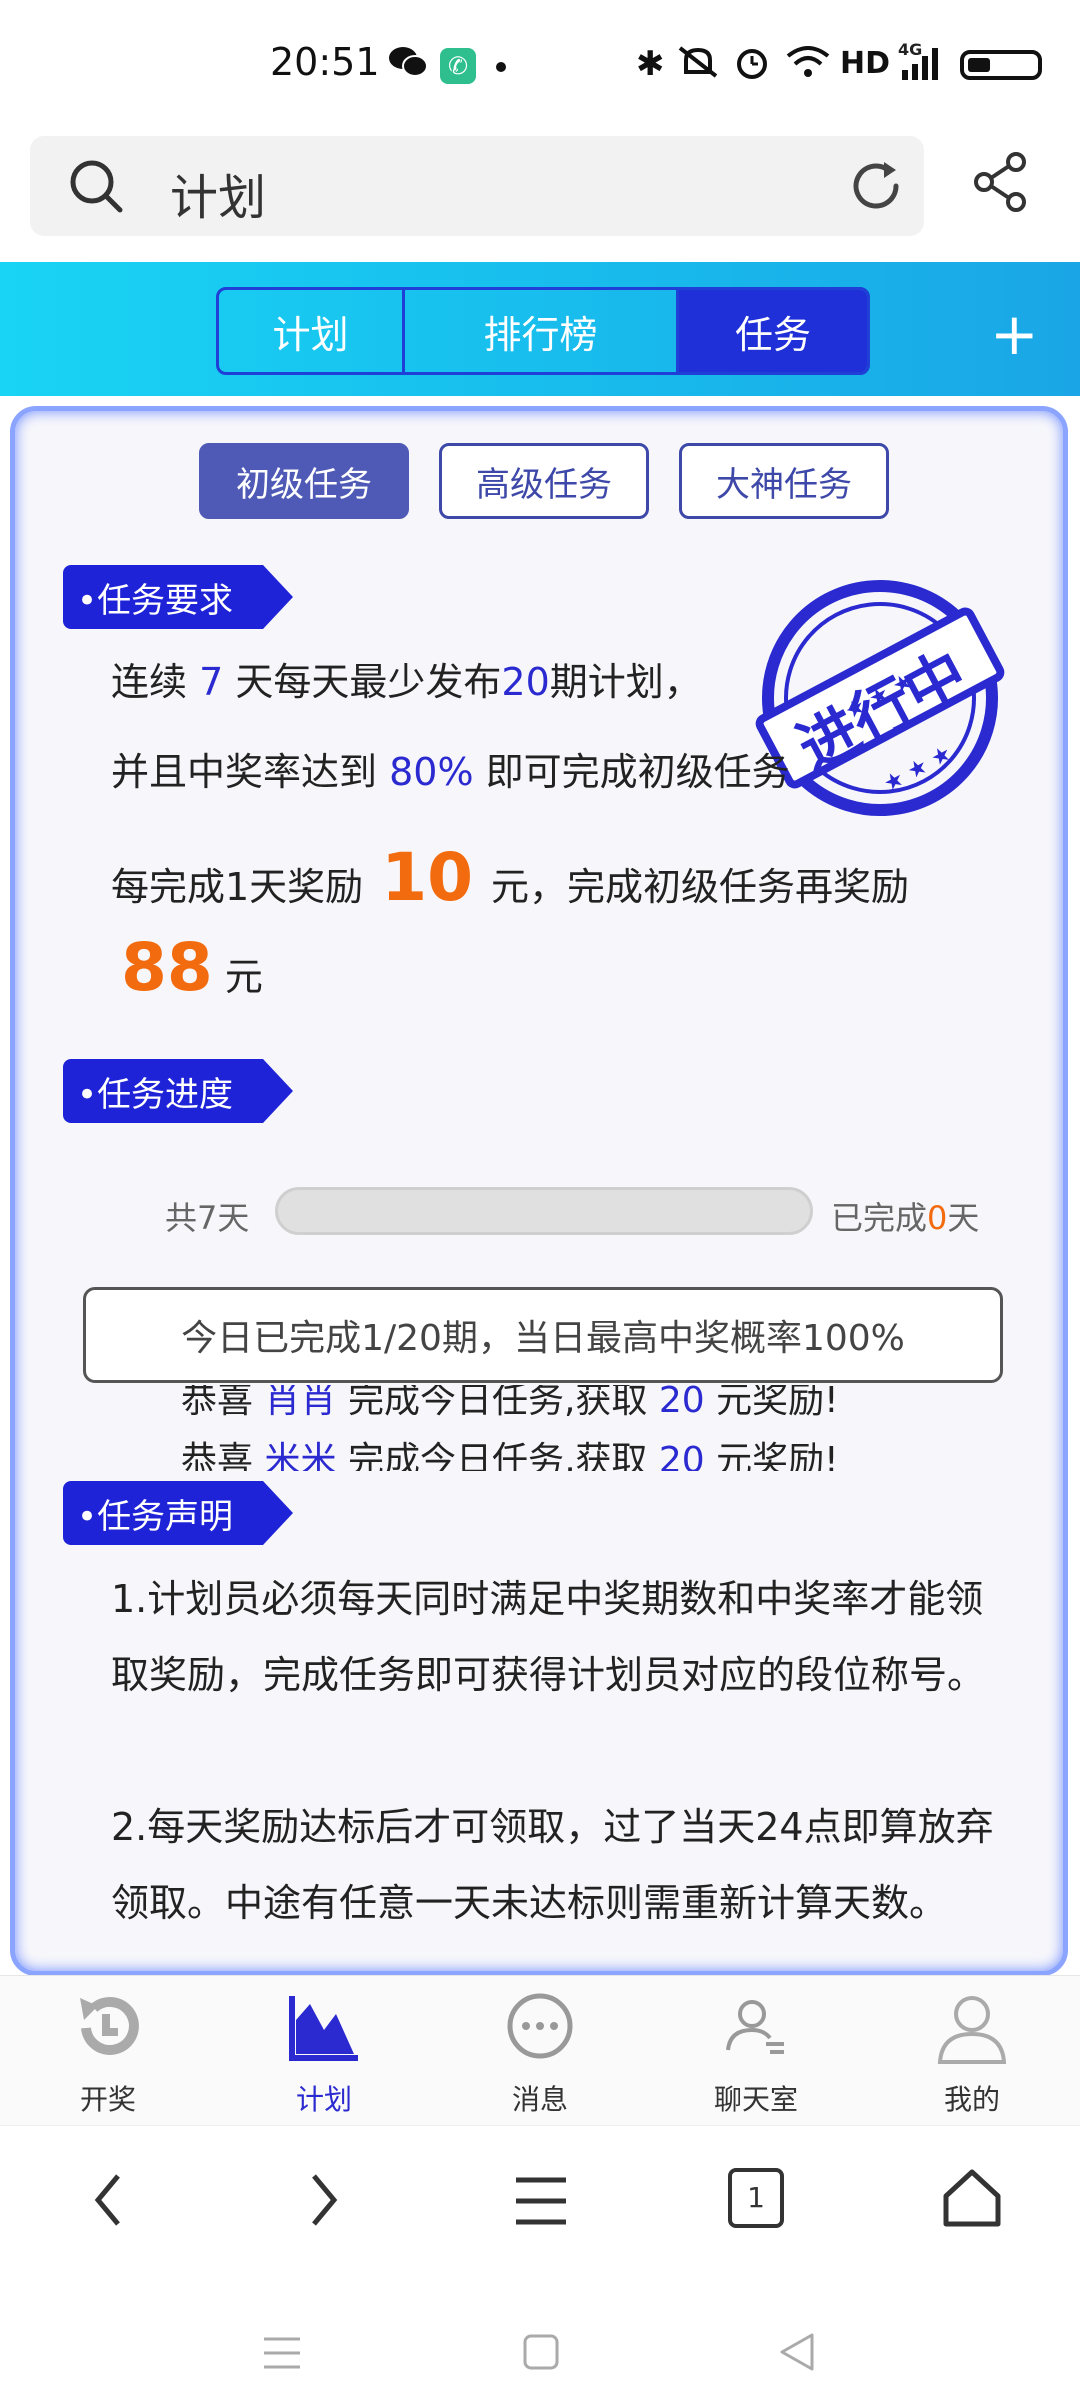 This screenshot has width=1080, height=2400. Describe the element at coordinates (477, 186) in the screenshot. I see `search-bar: 计划` at that location.